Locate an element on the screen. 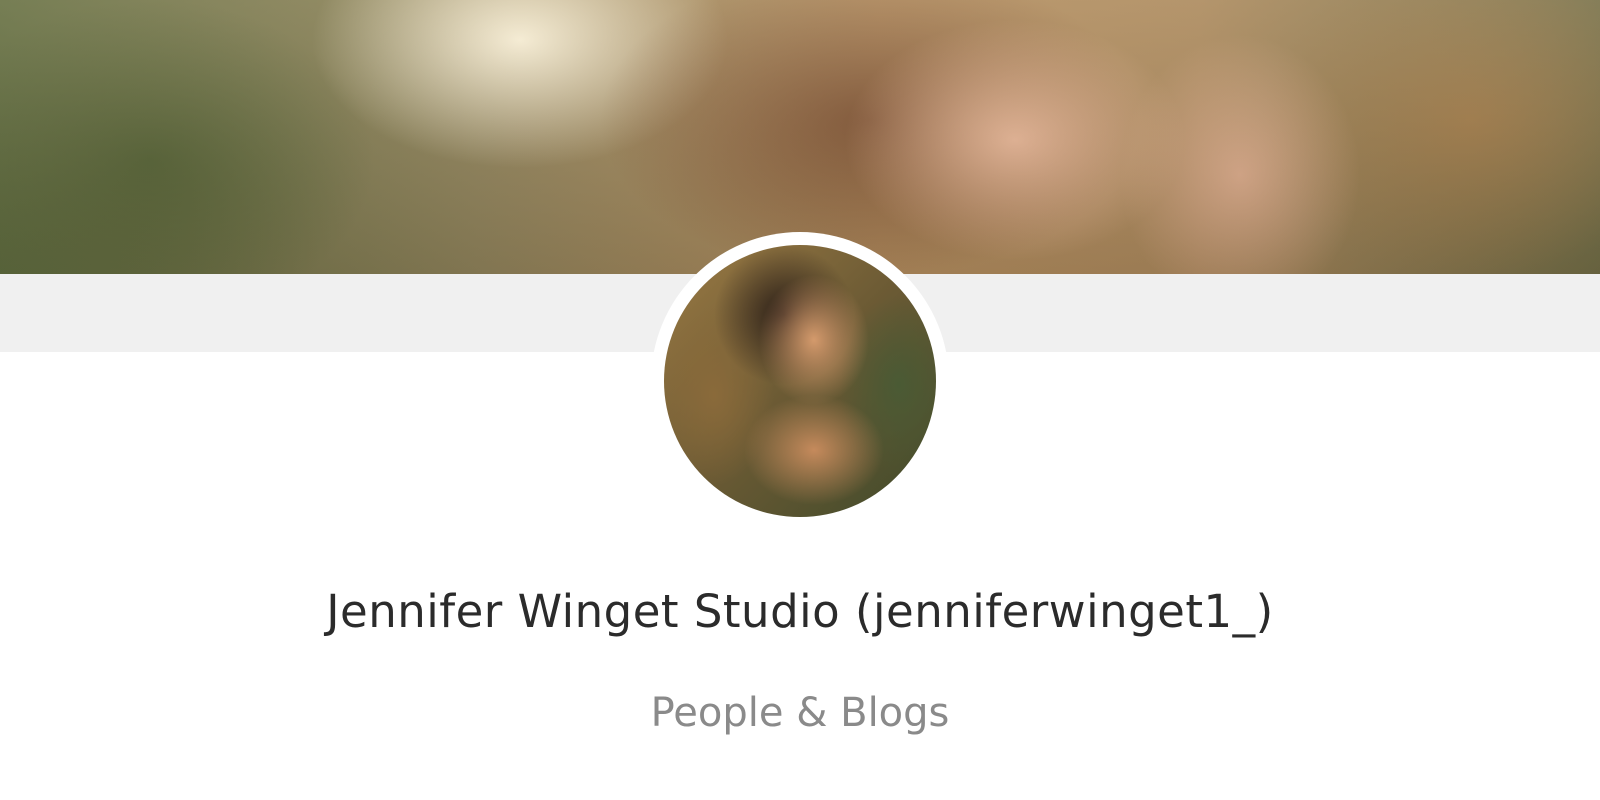 This screenshot has width=1600, height=800. avatar is located at coordinates (800, 381).